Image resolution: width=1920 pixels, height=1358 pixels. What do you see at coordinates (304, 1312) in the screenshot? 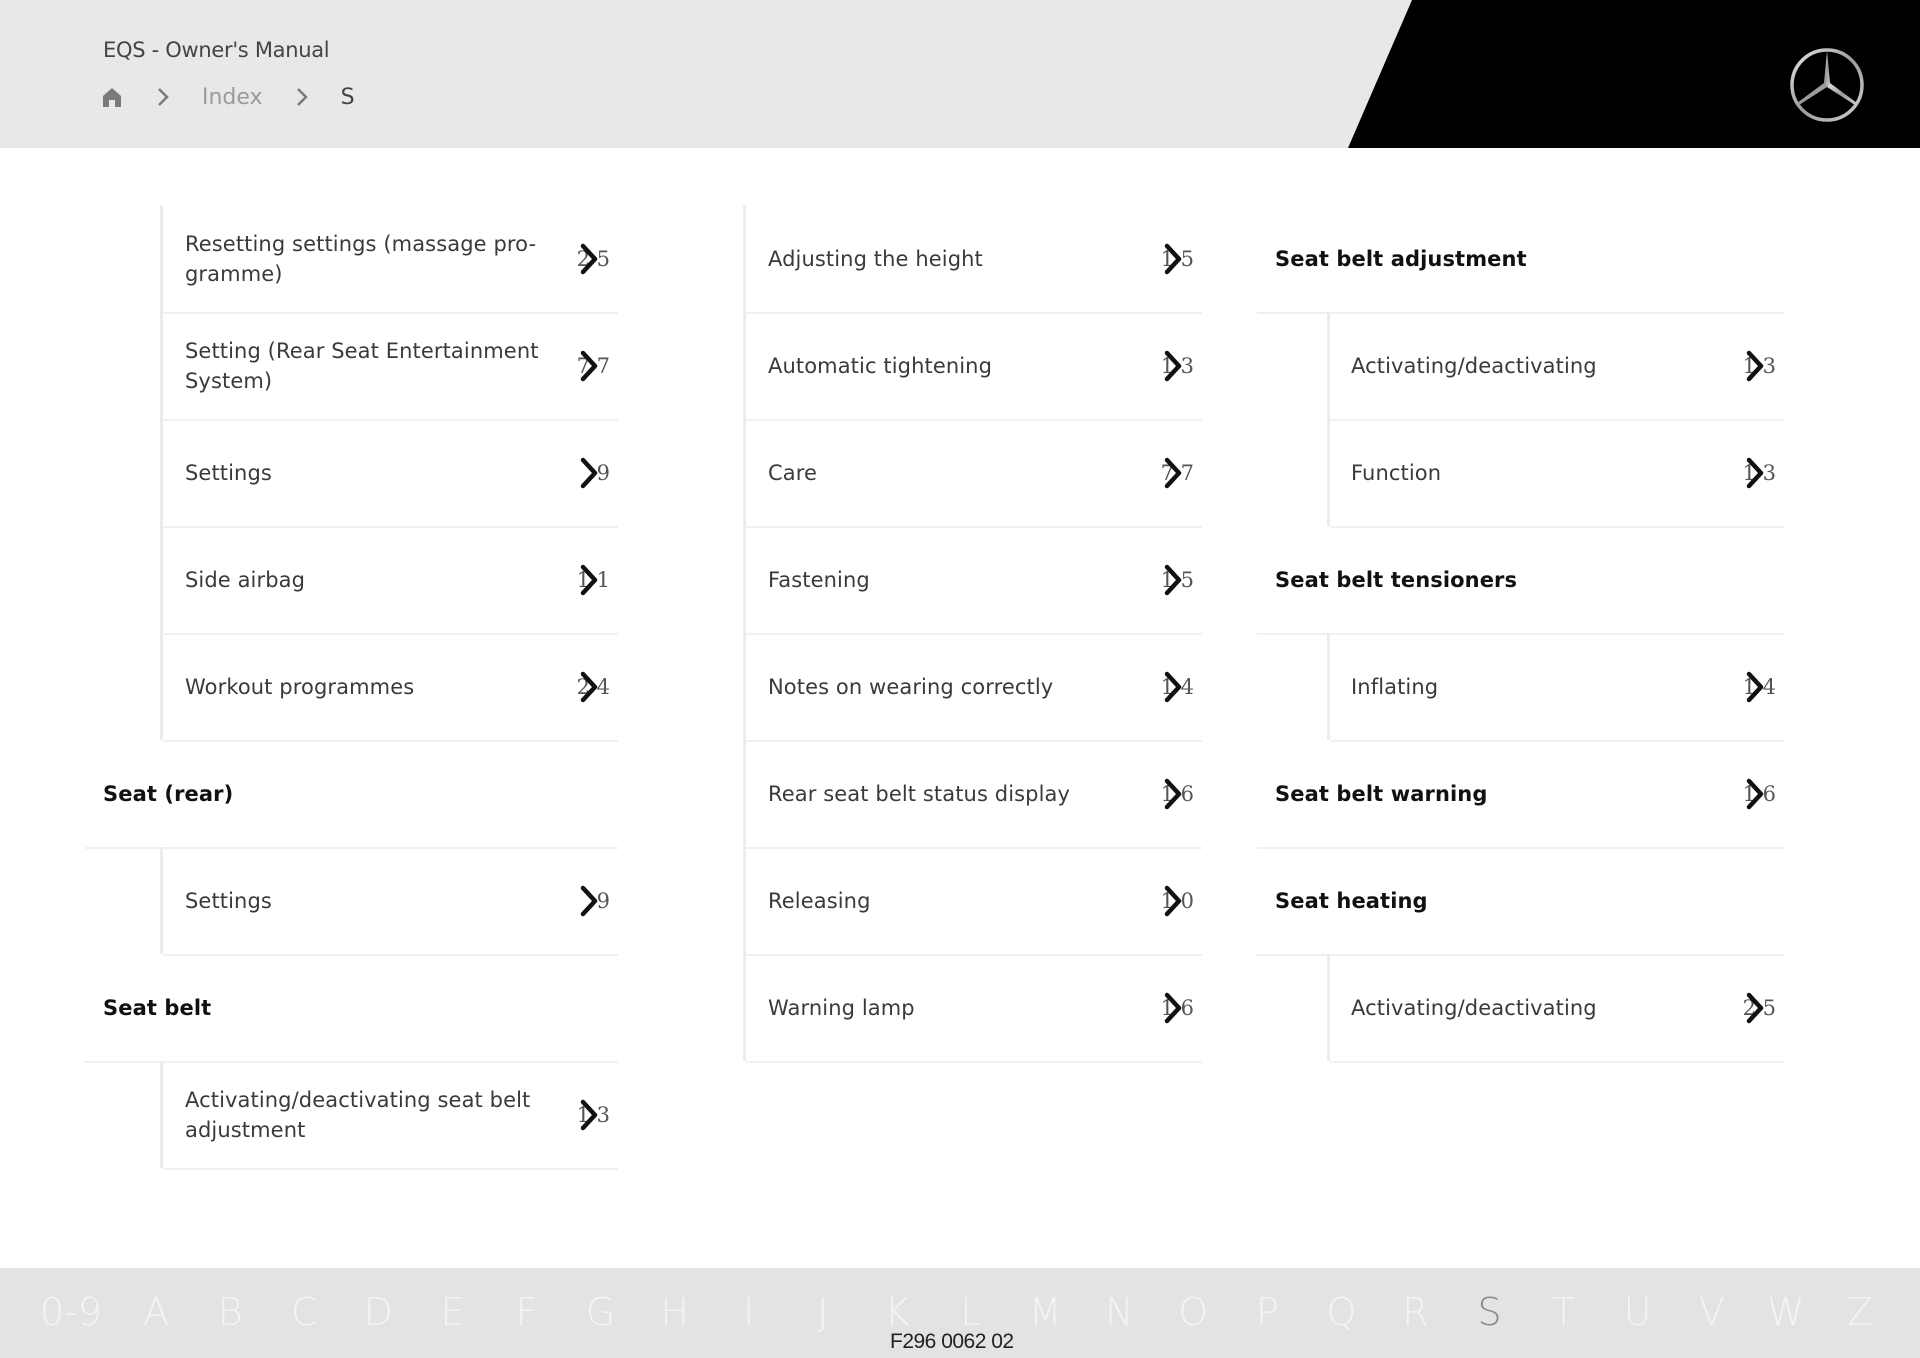
I see `alphabet-letter-c: C` at bounding box center [304, 1312].